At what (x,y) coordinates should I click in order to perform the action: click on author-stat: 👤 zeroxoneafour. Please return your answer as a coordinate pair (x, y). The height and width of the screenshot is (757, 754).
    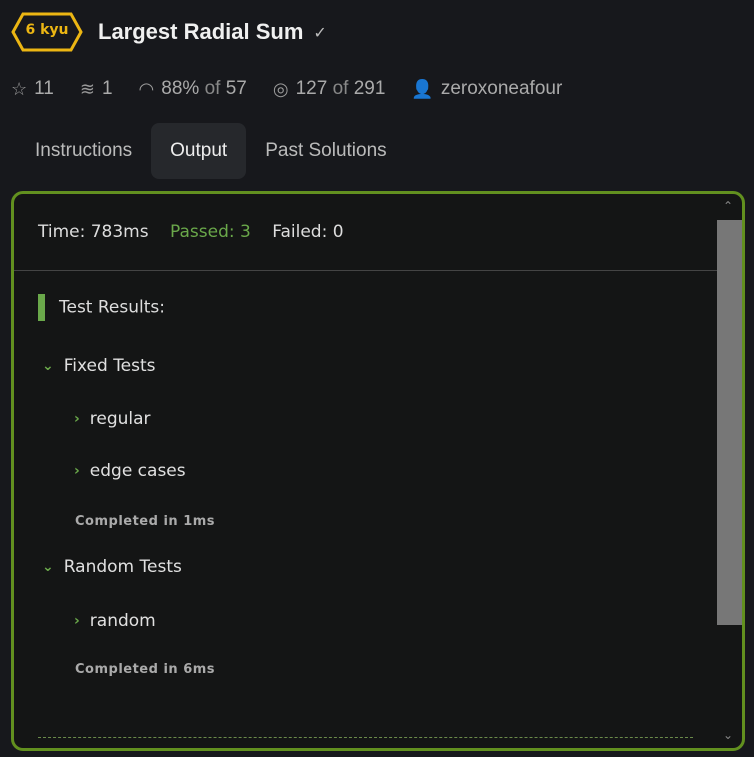
    Looking at the image, I should click on (486, 89).